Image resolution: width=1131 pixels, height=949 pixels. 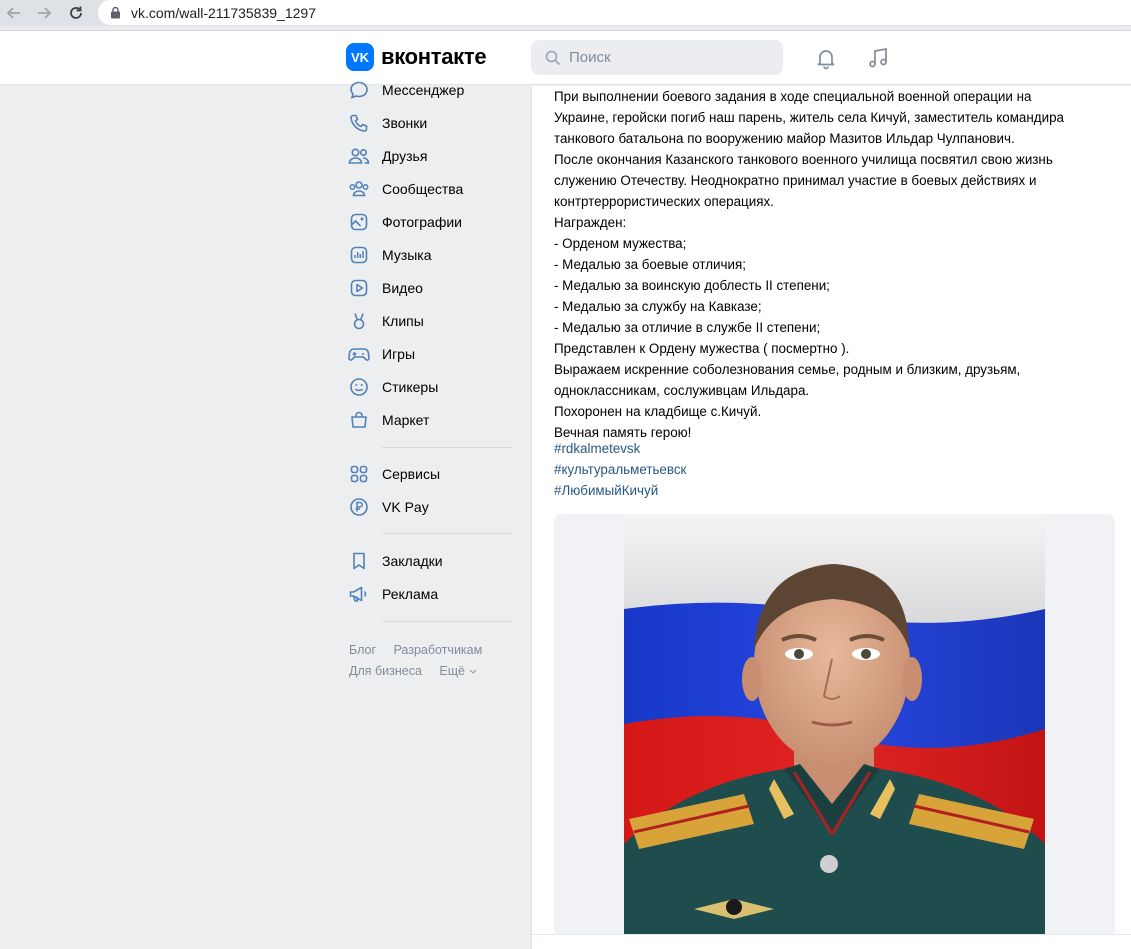 What do you see at coordinates (590, 57) in the screenshot?
I see `search-placeholder: Поиск` at bounding box center [590, 57].